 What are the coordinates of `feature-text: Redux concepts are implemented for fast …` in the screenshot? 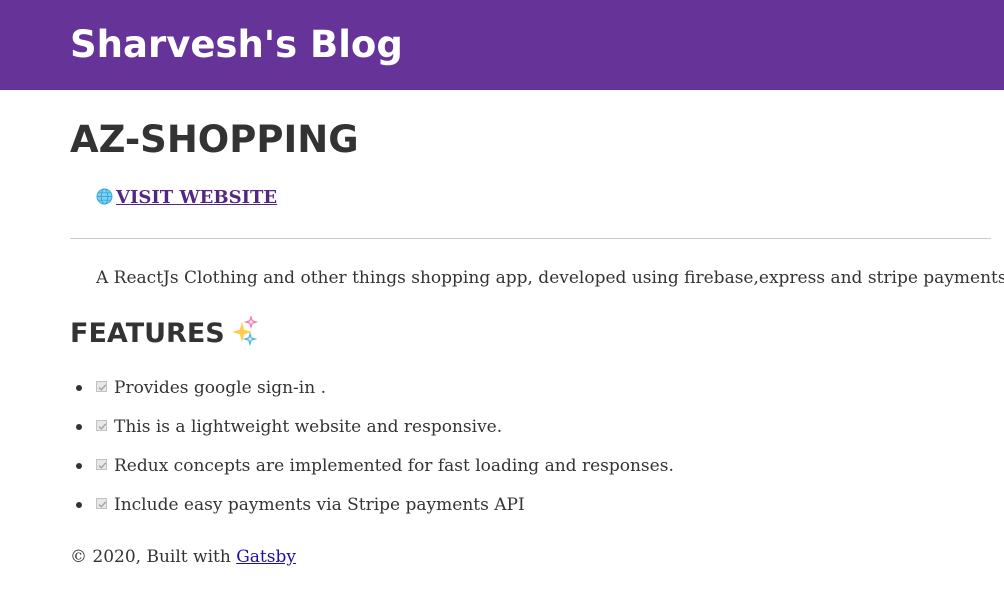 It's located at (394, 466).